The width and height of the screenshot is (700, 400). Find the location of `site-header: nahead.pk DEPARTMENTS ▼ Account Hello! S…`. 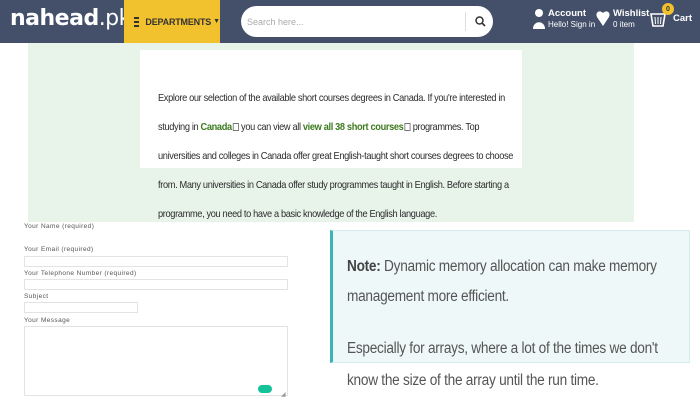

site-header: nahead.pk DEPARTMENTS ▼ Account Hello! S… is located at coordinates (350, 21).